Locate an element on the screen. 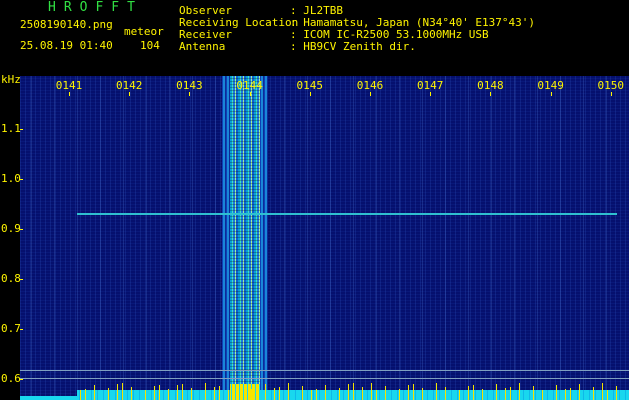  antenna-value: : HB9CV Zenith dir. is located at coordinates (353, 46).